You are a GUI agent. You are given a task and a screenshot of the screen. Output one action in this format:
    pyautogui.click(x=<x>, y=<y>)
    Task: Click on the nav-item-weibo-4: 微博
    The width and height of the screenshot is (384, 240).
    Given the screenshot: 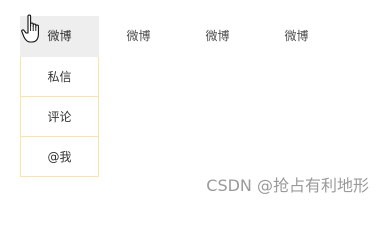 What is the action you would take?
    pyautogui.click(x=296, y=36)
    